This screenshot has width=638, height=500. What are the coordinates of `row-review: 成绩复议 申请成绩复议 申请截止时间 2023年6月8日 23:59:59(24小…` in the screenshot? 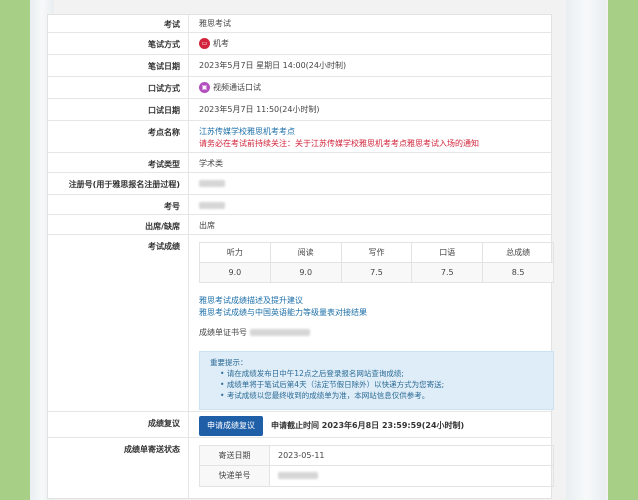 It's located at (299, 425).